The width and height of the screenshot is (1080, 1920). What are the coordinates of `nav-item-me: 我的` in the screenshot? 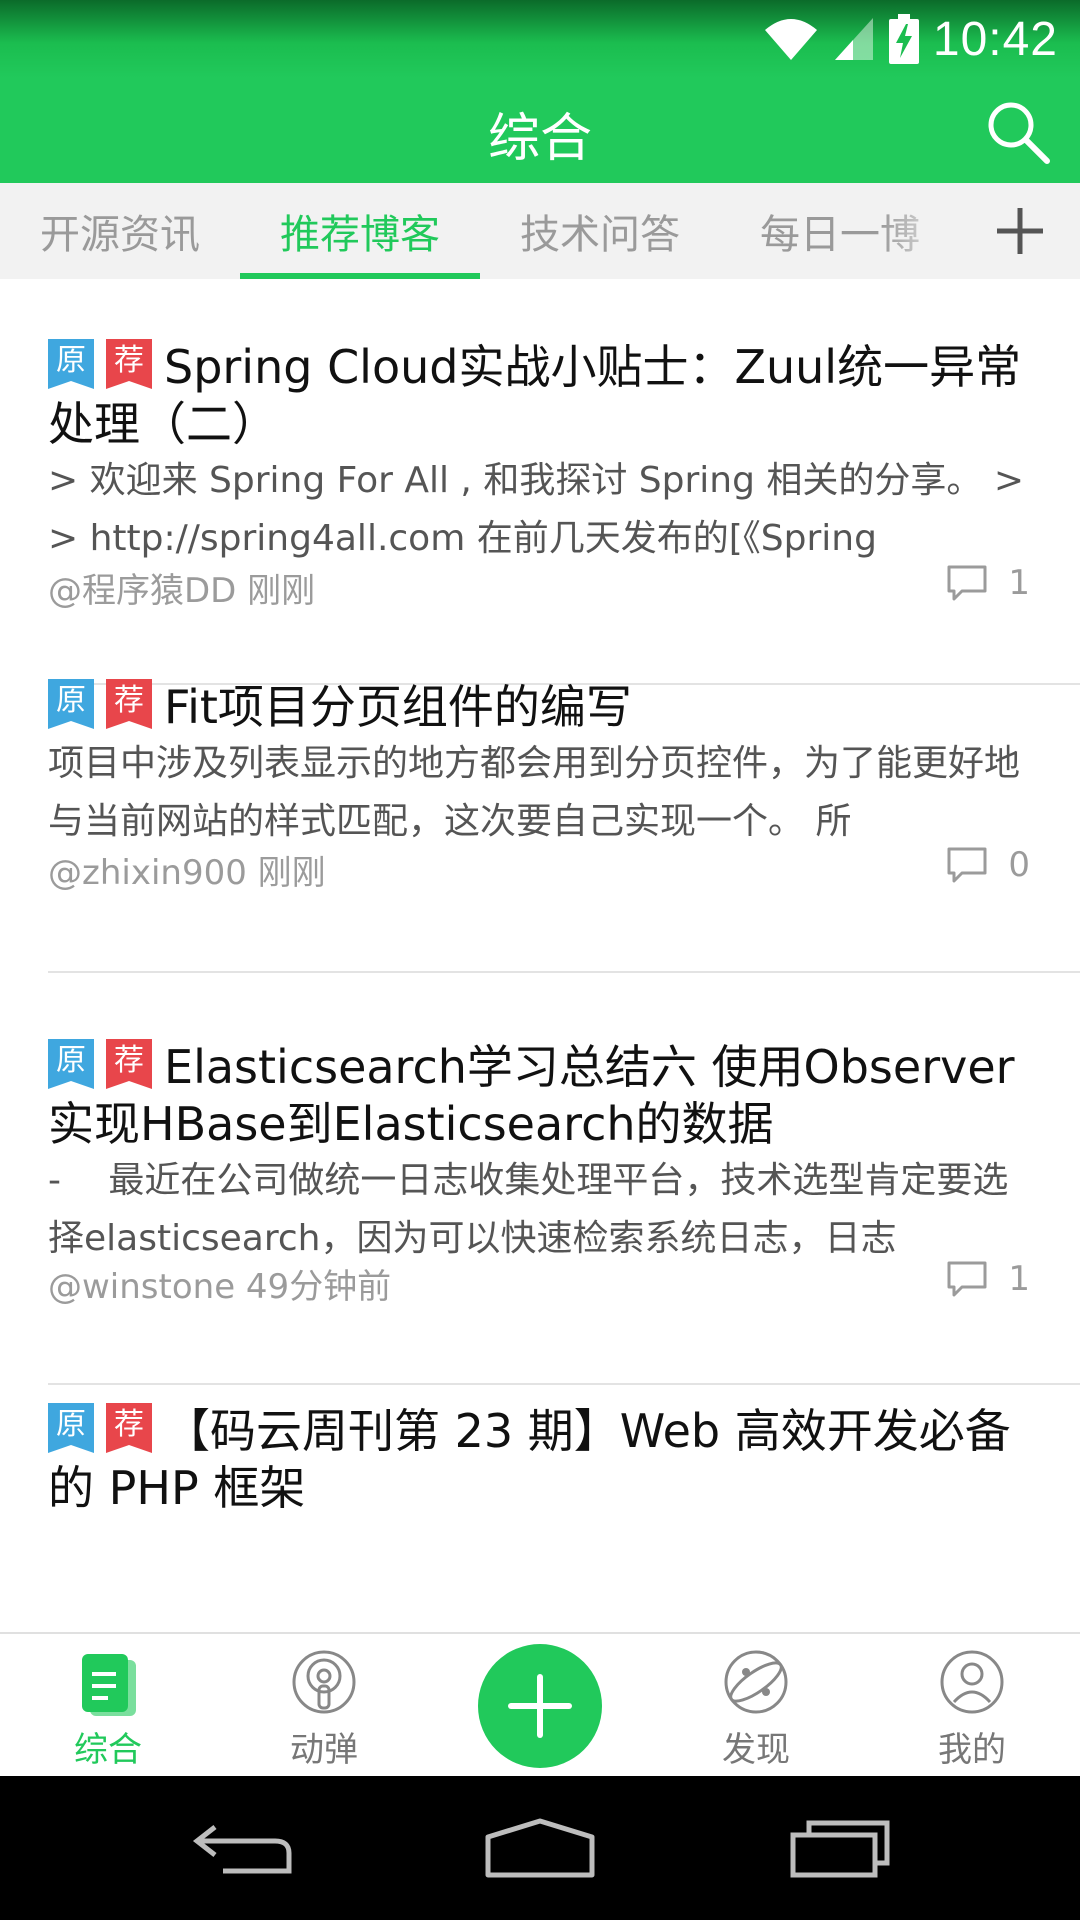 It's located at (972, 1705).